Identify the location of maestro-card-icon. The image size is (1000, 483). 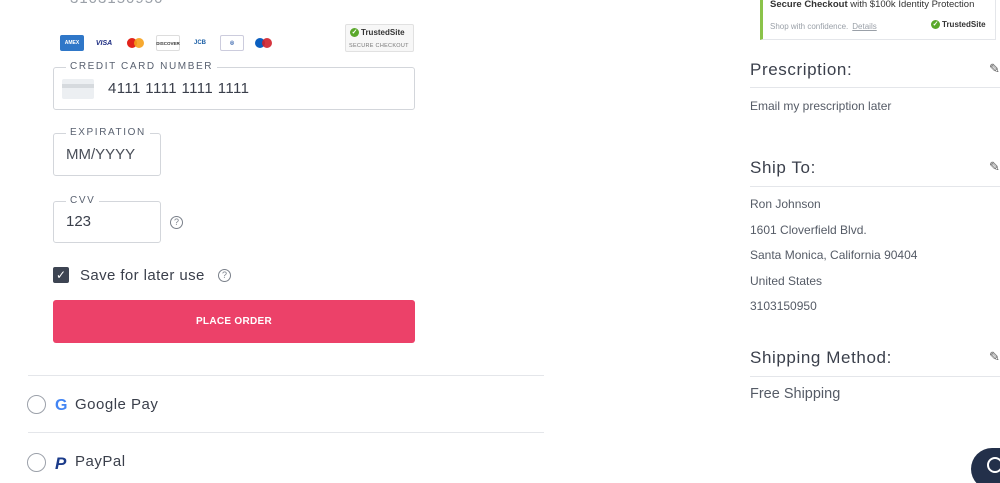
(264, 43).